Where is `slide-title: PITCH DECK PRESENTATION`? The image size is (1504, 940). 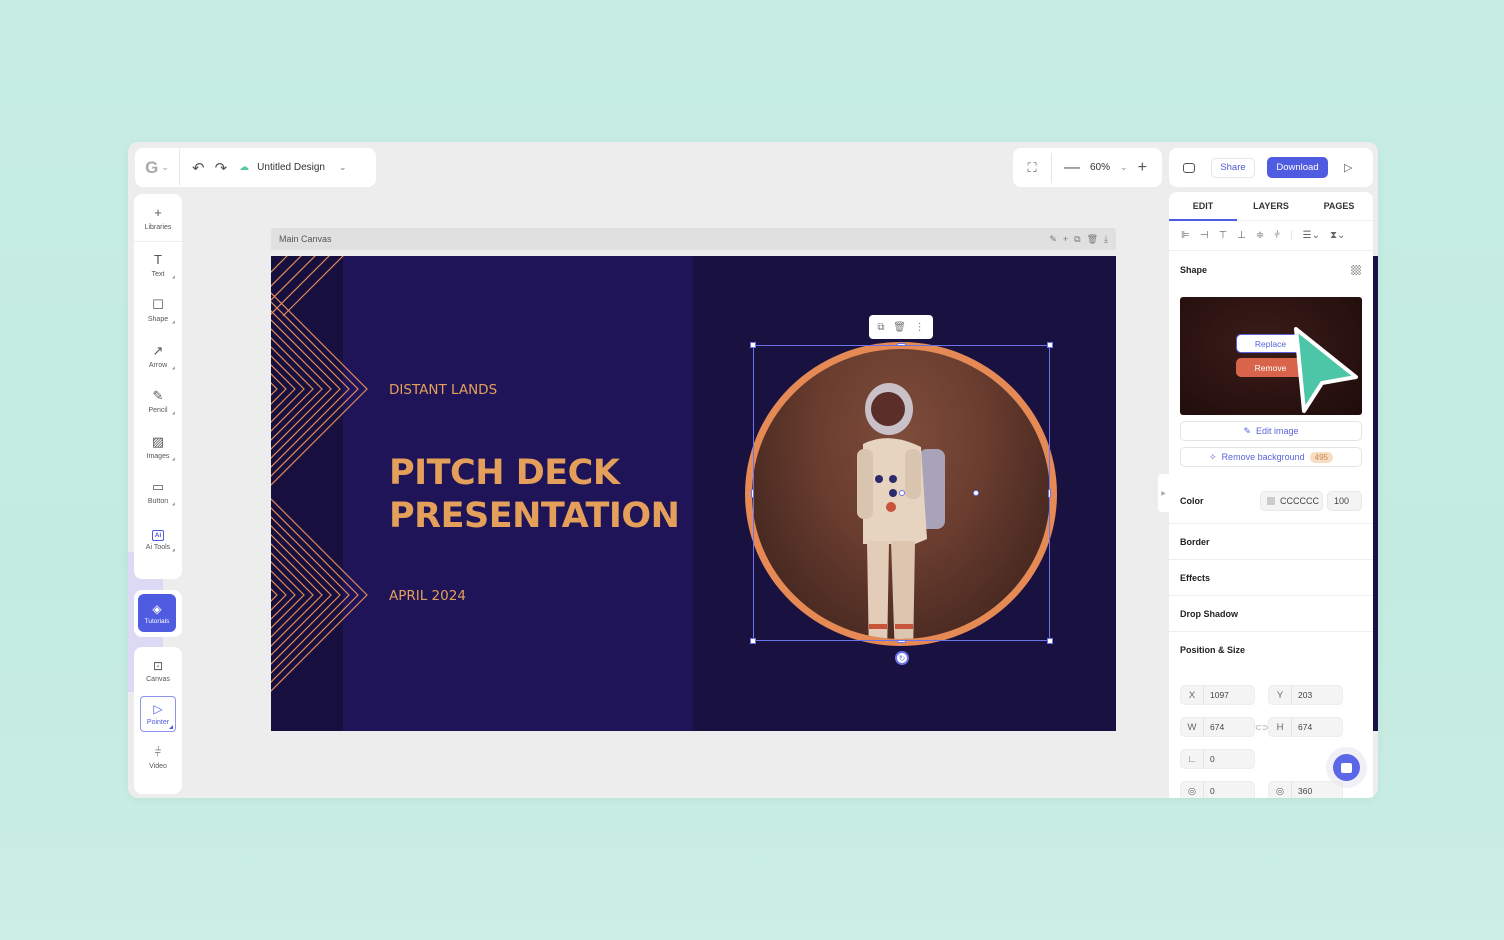 slide-title: PITCH DECK PRESENTATION is located at coordinates (534, 495).